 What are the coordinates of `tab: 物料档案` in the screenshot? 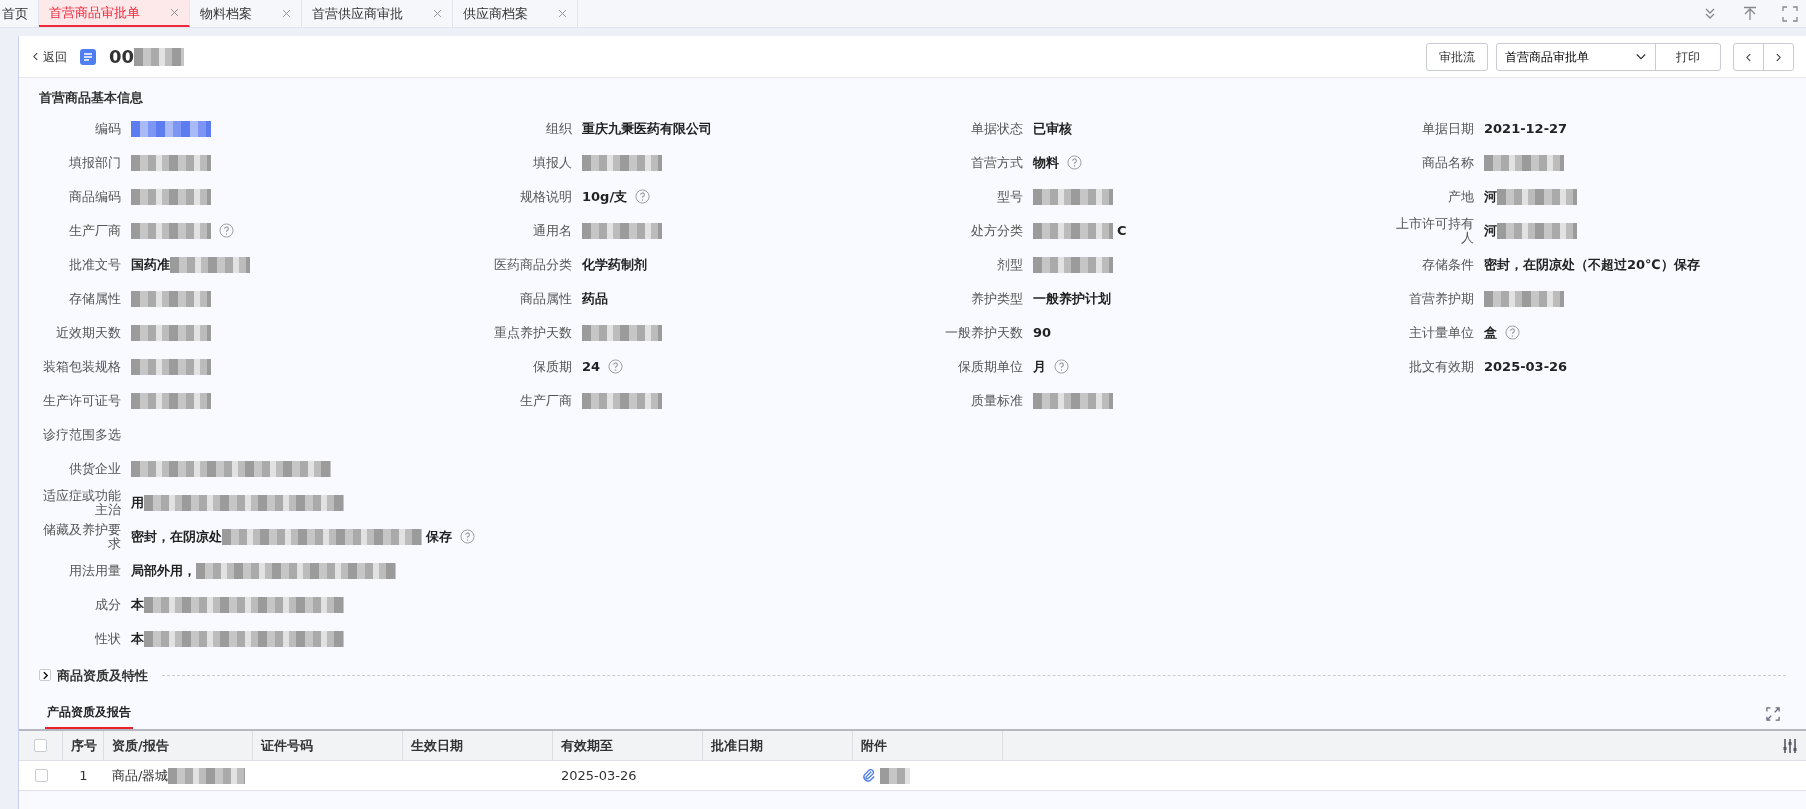 It's located at (246, 13).